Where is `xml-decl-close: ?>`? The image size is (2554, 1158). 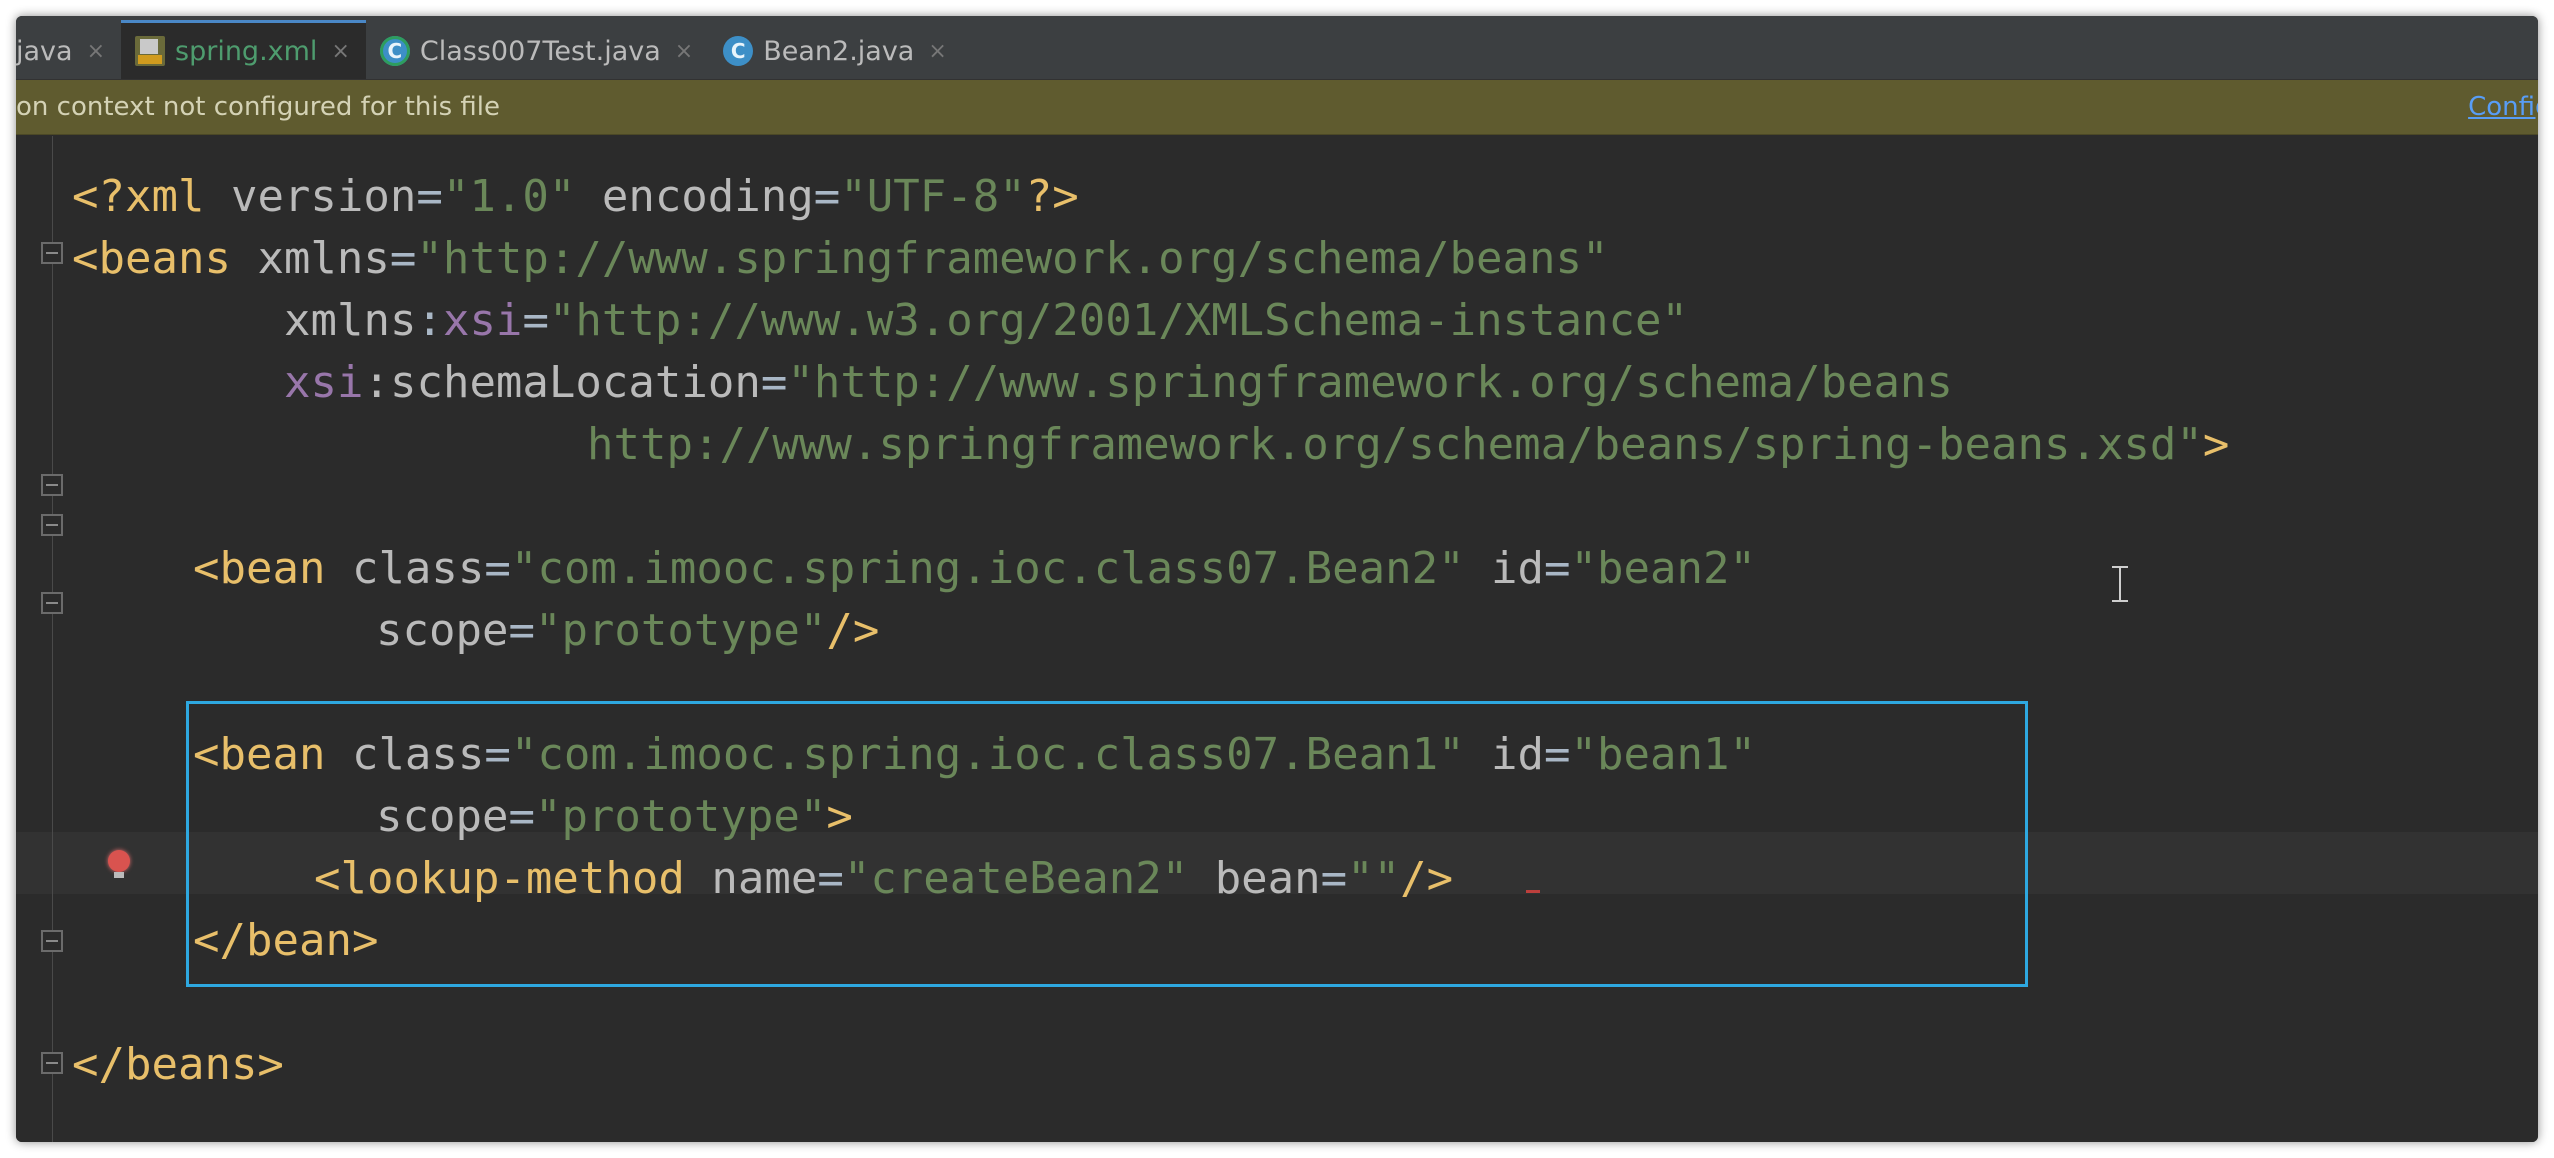
xml-decl-close: ?> is located at coordinates (1052, 196).